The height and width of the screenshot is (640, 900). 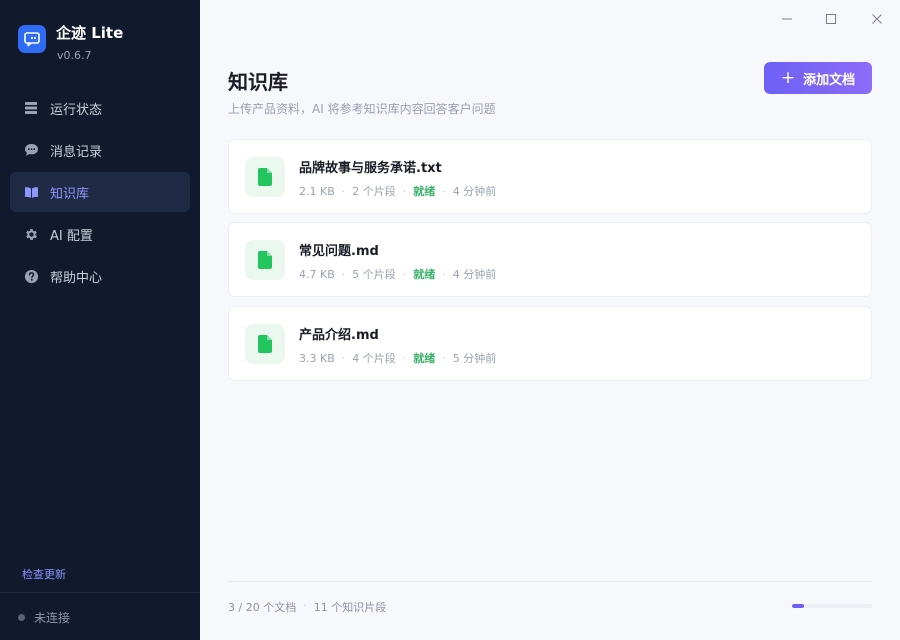 I want to click on connection-status: 未连接, so click(x=44, y=617).